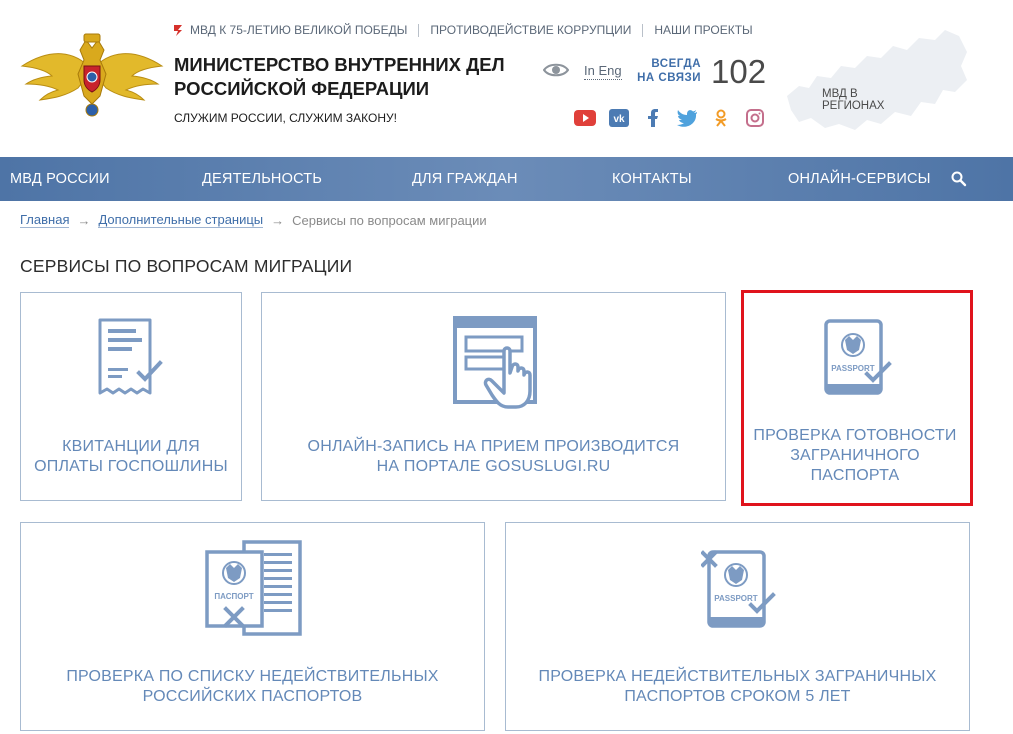 The image size is (1013, 734). Describe the element at coordinates (556, 70) in the screenshot. I see `accessibility-eye-icon` at that location.